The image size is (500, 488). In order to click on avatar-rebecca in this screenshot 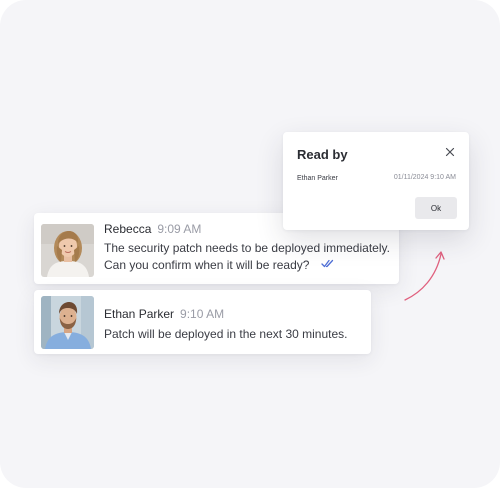, I will do `click(67, 250)`.